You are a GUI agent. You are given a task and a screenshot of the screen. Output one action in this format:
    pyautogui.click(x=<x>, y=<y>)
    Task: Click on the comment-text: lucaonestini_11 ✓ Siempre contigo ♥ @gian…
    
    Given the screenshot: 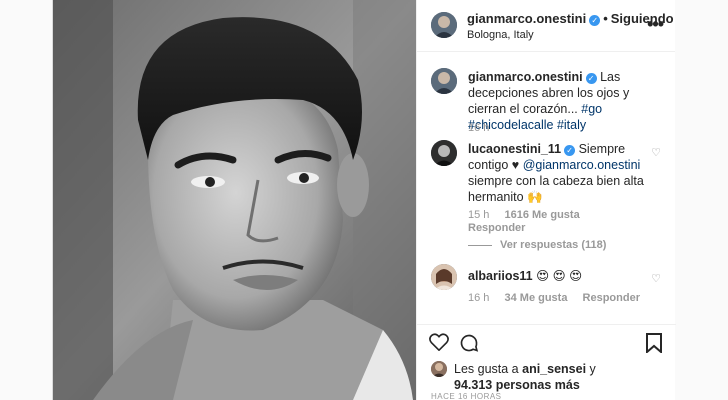 What is the action you would take?
    pyautogui.click(x=563, y=173)
    